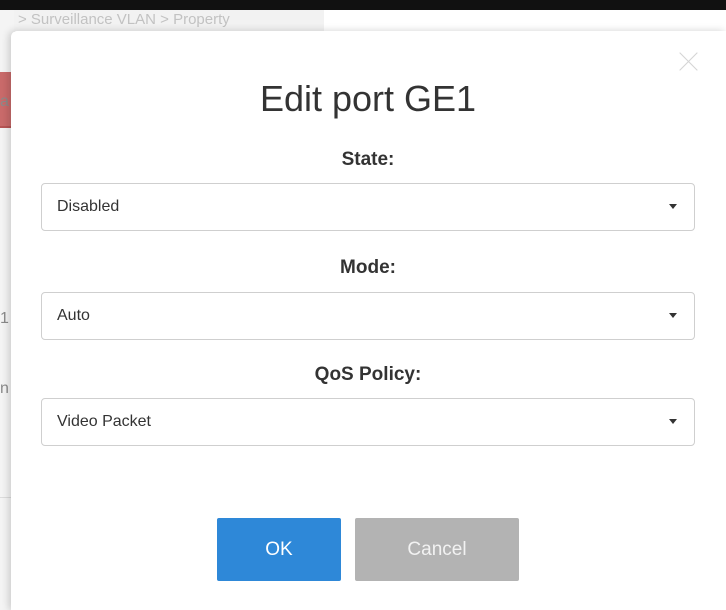  I want to click on top-bar, so click(363, 5).